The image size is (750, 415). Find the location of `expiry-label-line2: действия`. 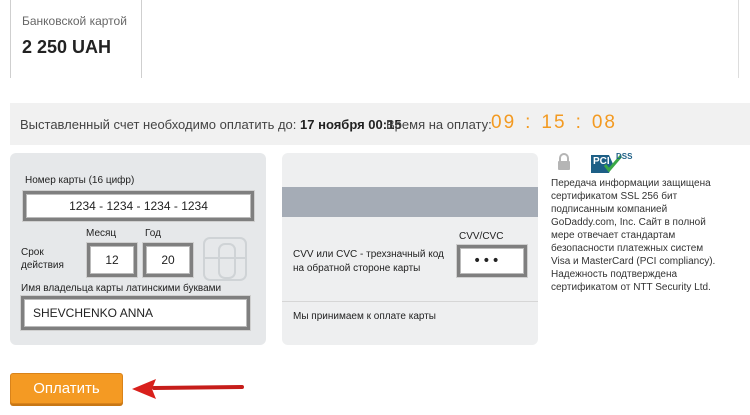

expiry-label-line2: действия is located at coordinates (42, 265).